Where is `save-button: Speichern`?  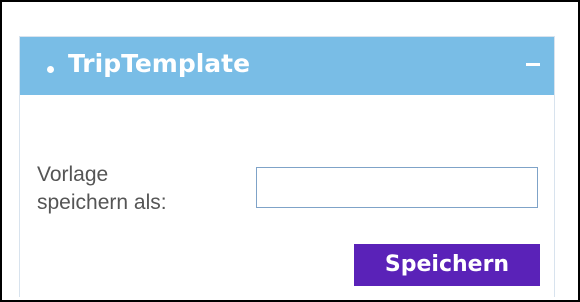 save-button: Speichern is located at coordinates (447, 265).